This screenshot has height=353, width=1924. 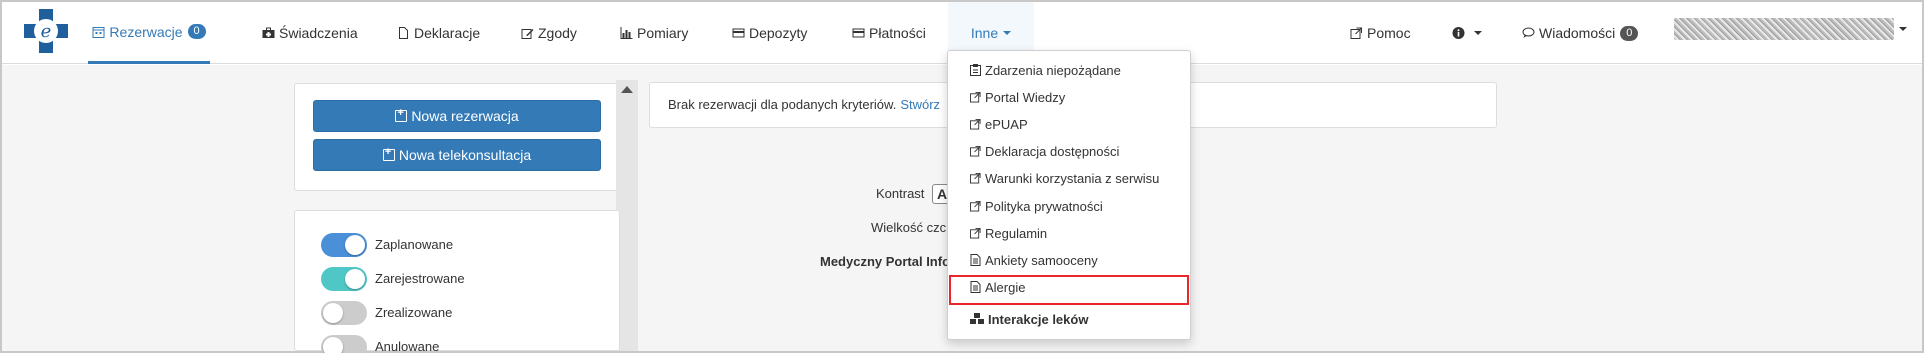 What do you see at coordinates (457, 137) in the screenshot?
I see `actions-panel: Nowa rezerwacja Nowa telekonsultacja` at bounding box center [457, 137].